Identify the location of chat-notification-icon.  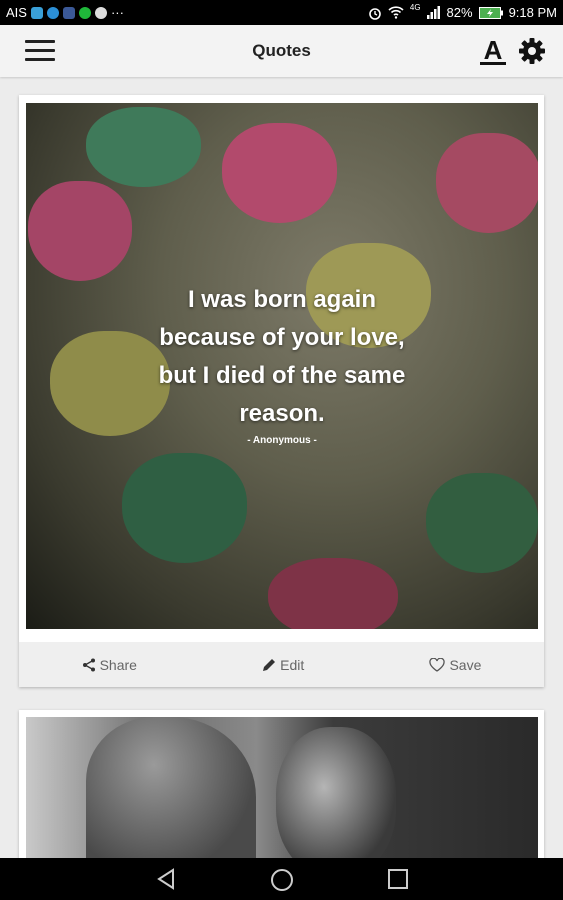
(52, 12).